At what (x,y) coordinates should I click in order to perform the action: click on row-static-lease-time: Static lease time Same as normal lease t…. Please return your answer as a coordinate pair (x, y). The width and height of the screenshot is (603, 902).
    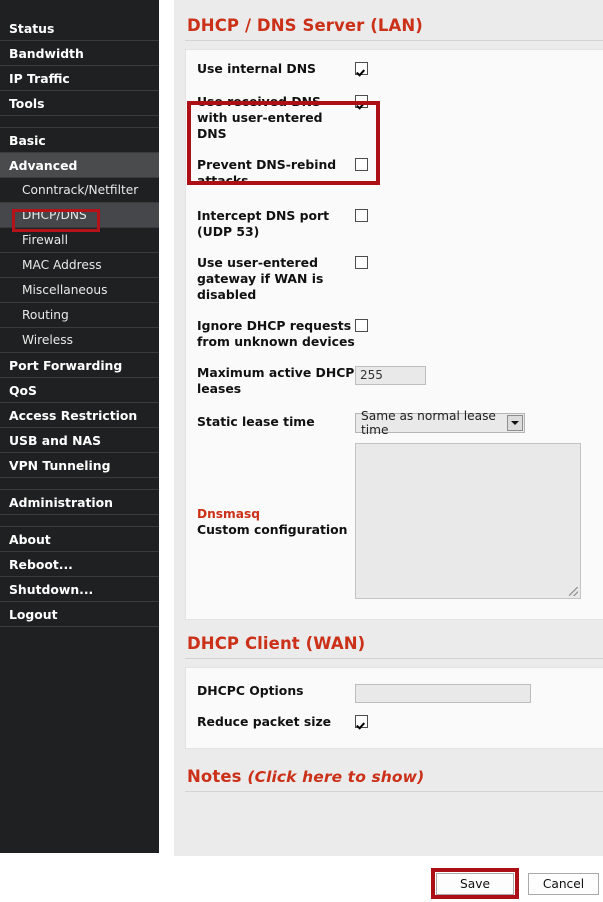
    Looking at the image, I should click on (394, 423).